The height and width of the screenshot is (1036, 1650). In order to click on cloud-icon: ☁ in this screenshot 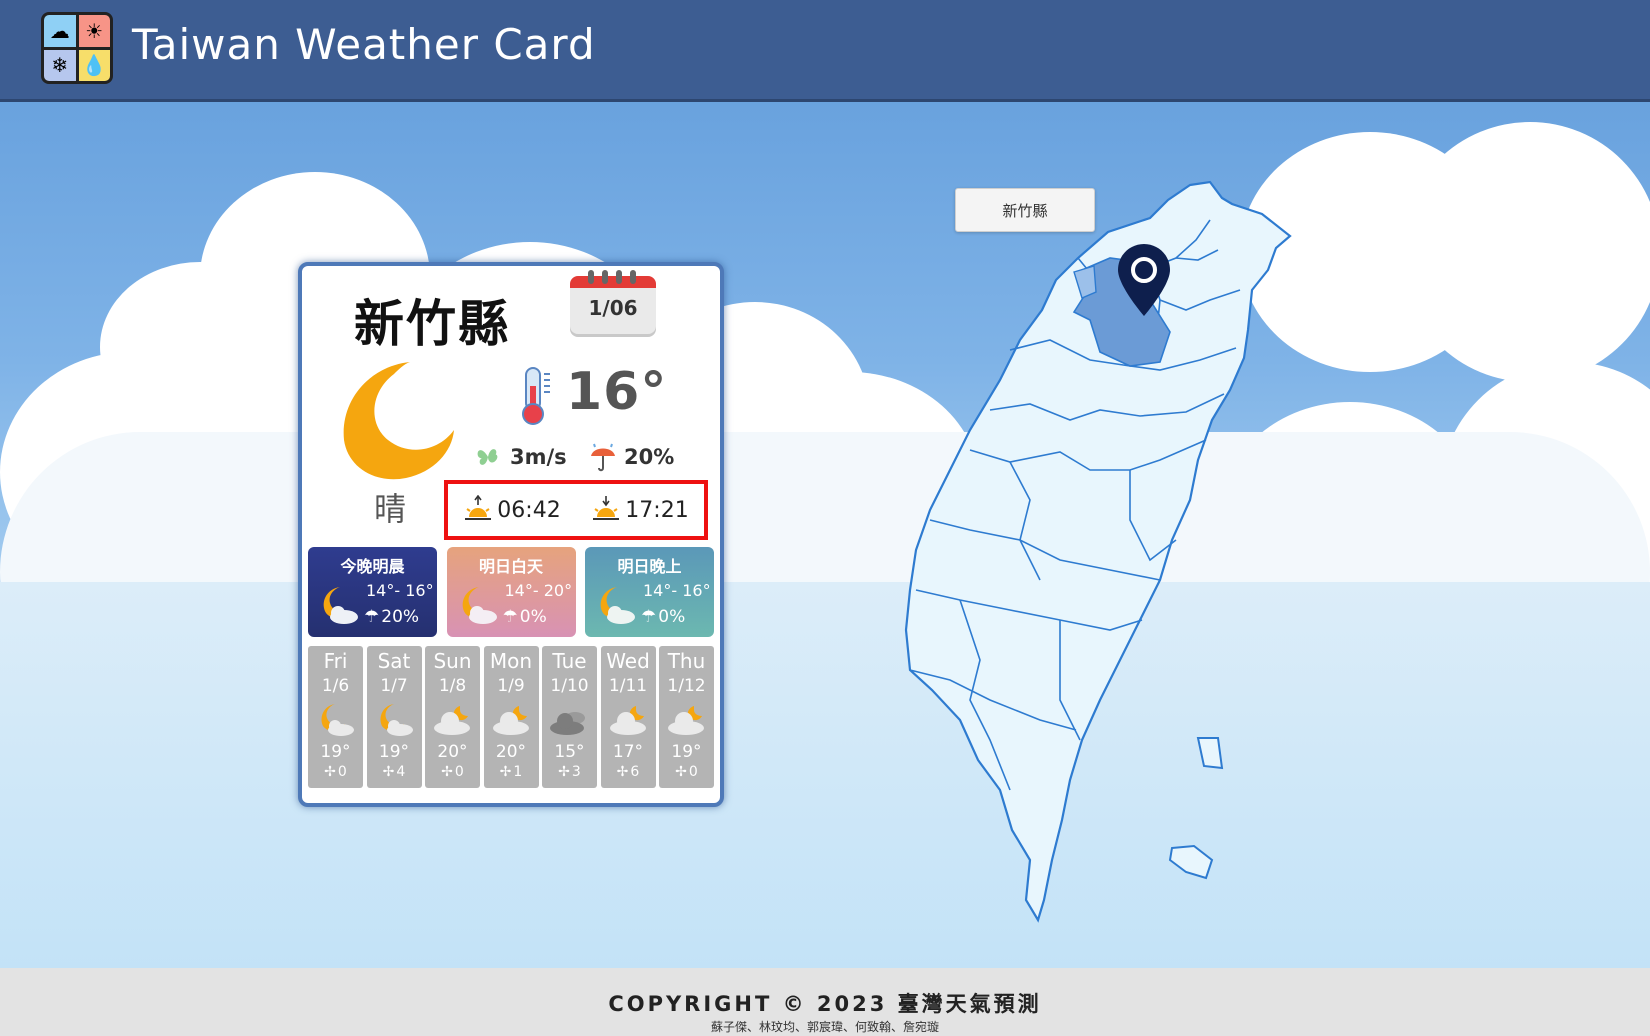, I will do `click(60, 31)`.